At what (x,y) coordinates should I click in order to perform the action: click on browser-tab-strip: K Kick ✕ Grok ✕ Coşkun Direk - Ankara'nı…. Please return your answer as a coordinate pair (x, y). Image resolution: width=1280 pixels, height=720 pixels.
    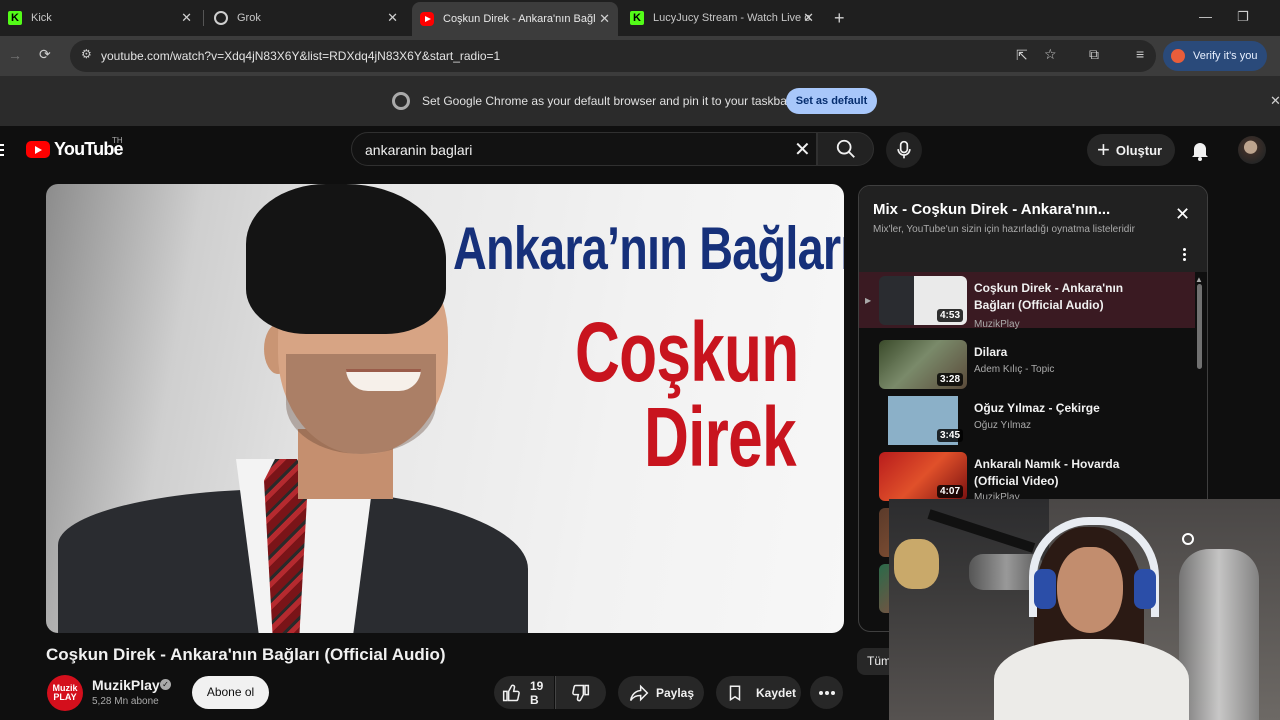
    Looking at the image, I should click on (640, 18).